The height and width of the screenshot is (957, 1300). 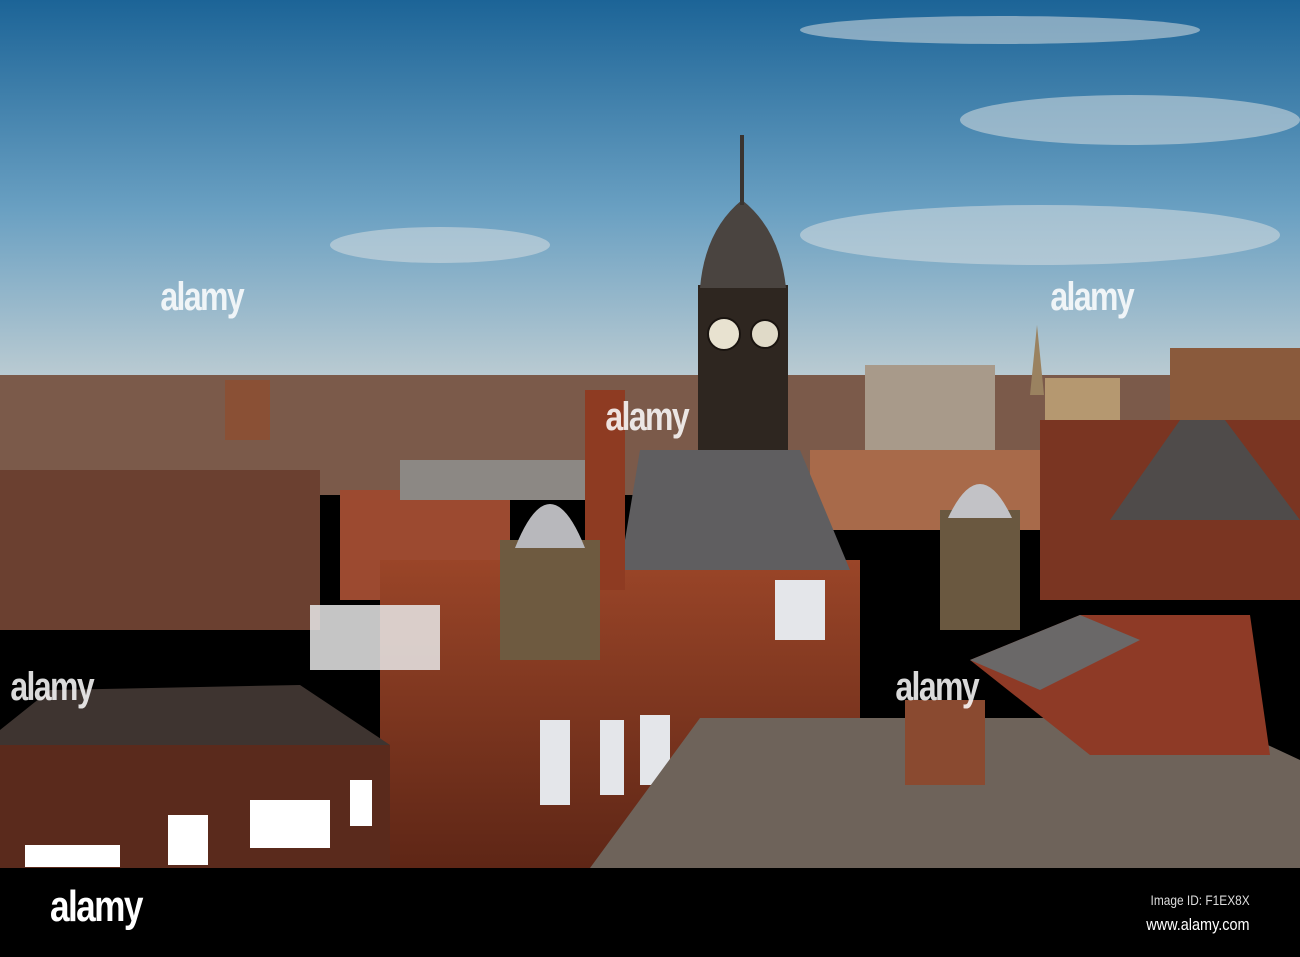 What do you see at coordinates (1200, 900) in the screenshot?
I see `image-id: Image ID: F1EX8X` at bounding box center [1200, 900].